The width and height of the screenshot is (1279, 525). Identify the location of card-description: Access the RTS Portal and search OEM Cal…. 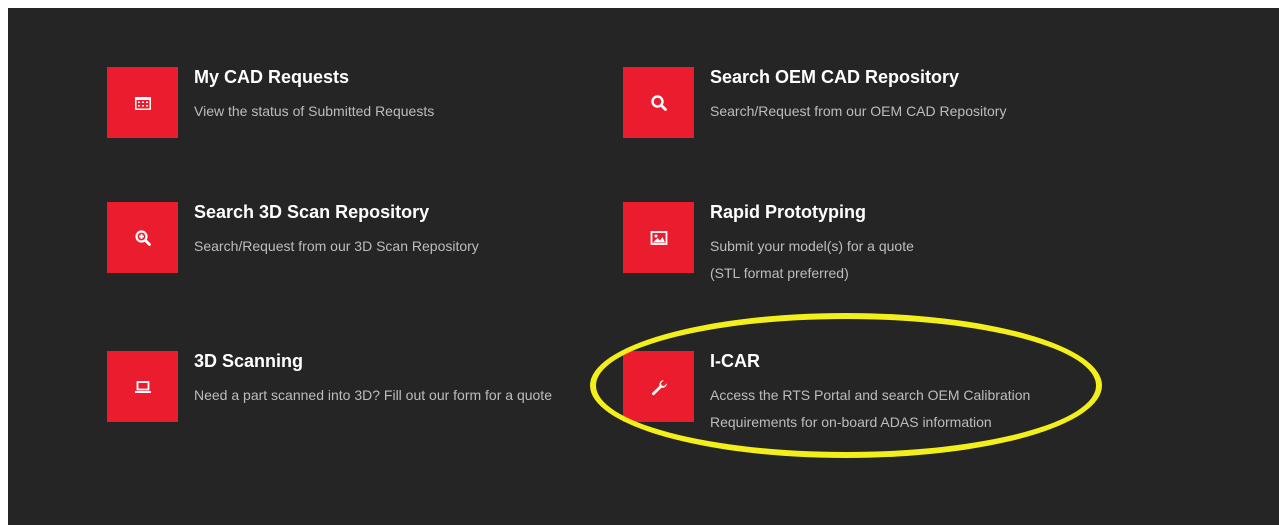
(870, 408).